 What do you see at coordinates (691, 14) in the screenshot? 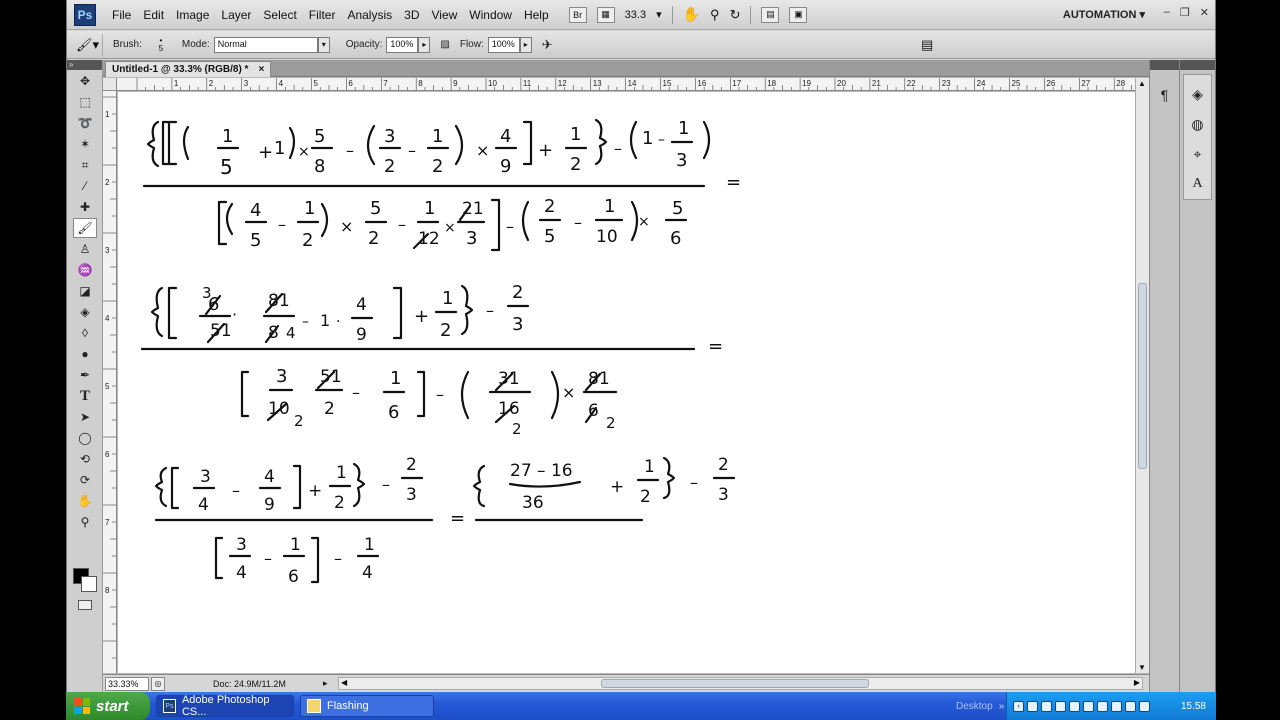
I see `hand-icon: ✋` at bounding box center [691, 14].